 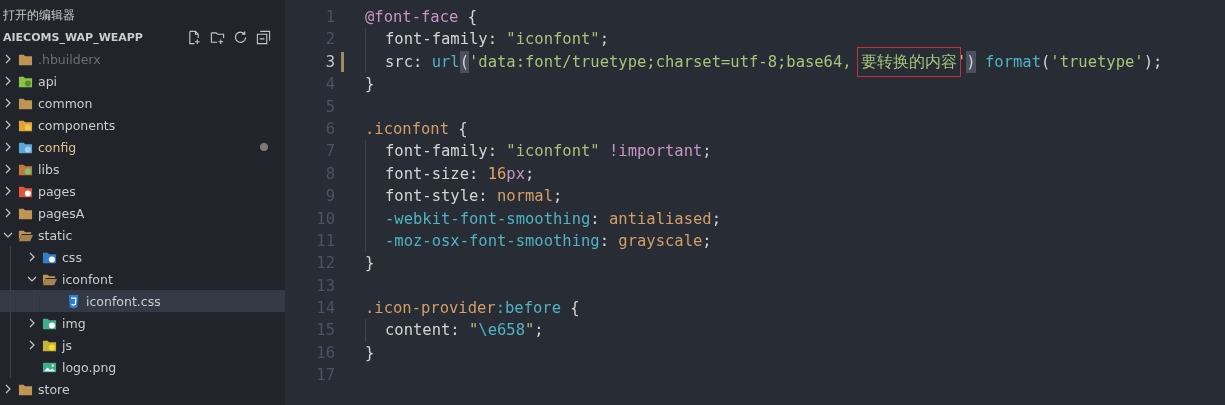 What do you see at coordinates (432, 197) in the screenshot?
I see `code-token: font-style` at bounding box center [432, 197].